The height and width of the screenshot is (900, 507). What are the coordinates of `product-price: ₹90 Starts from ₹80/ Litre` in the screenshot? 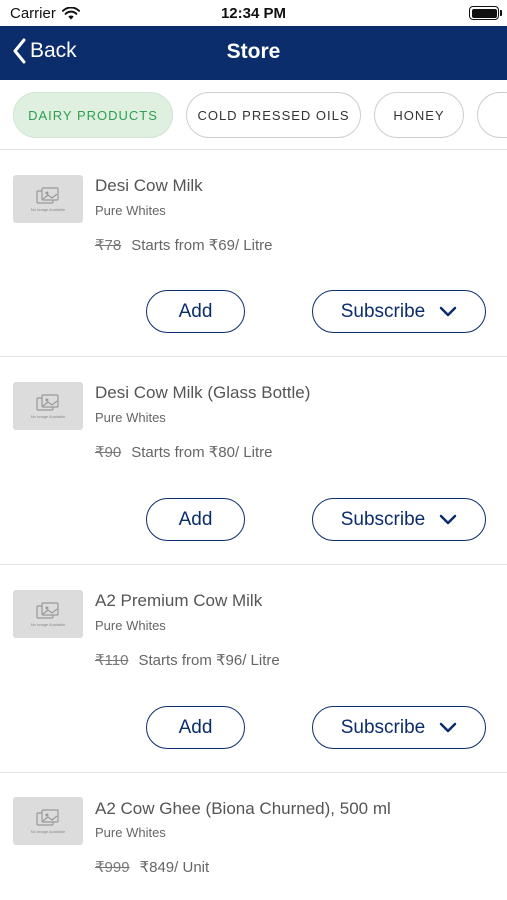 It's located at (184, 452).